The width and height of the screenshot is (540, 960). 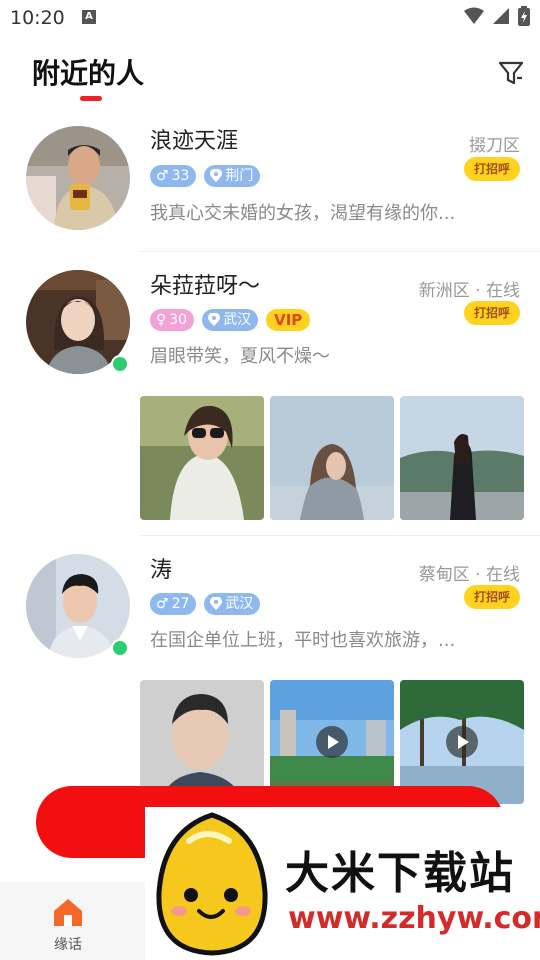 What do you see at coordinates (400, 873) in the screenshot?
I see `watermark-title: 大米下载站` at bounding box center [400, 873].